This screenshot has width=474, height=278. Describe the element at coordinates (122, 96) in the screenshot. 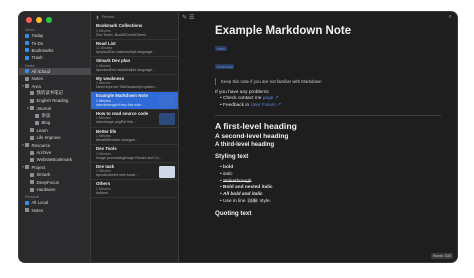

I see `note-title: Example Markdown Note` at that location.